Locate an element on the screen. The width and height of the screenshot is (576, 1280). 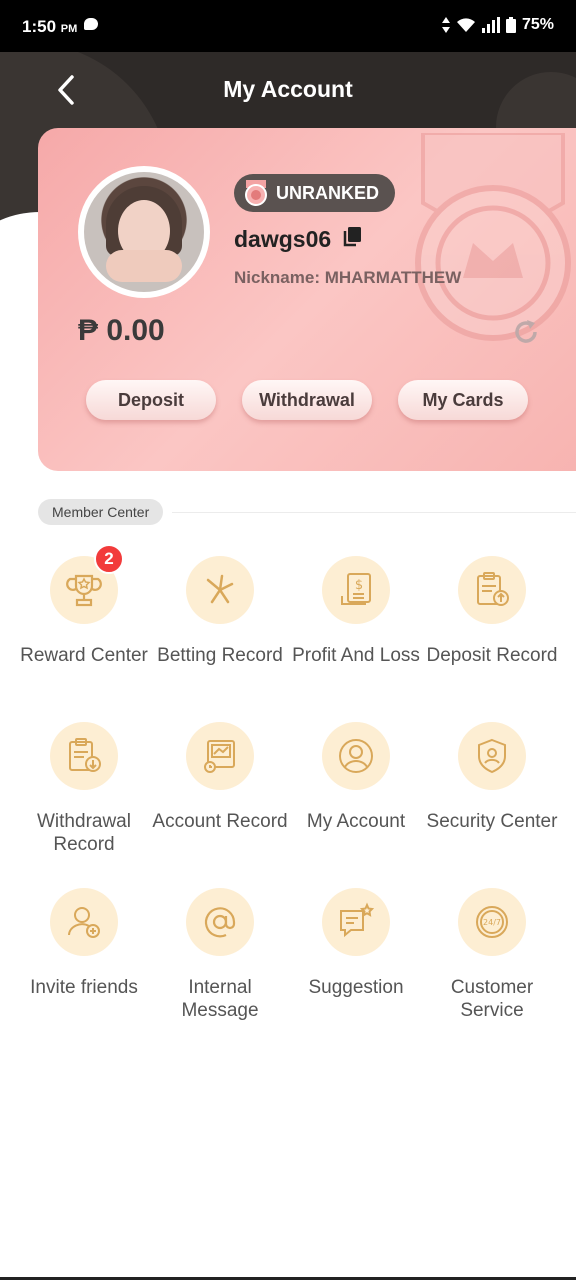
status-bar: 1:50 PM 75% is located at coordinates (288, 26).